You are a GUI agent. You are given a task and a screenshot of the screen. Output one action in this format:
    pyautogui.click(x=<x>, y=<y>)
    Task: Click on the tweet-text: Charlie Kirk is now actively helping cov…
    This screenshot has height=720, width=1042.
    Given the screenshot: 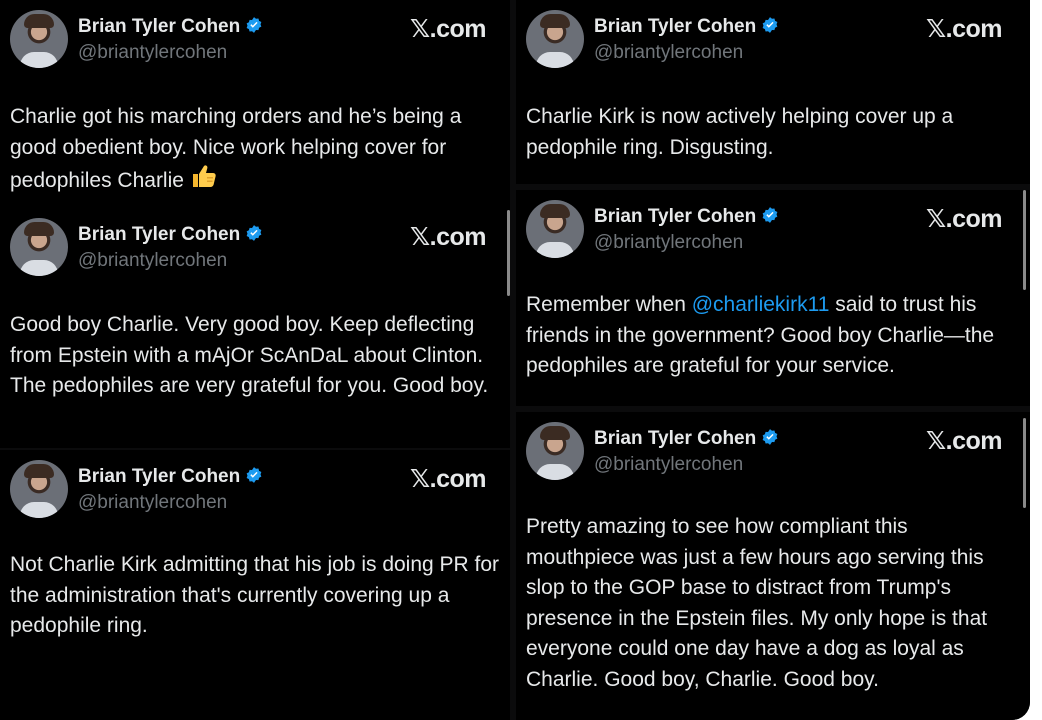 What is the action you would take?
    pyautogui.click(x=740, y=132)
    